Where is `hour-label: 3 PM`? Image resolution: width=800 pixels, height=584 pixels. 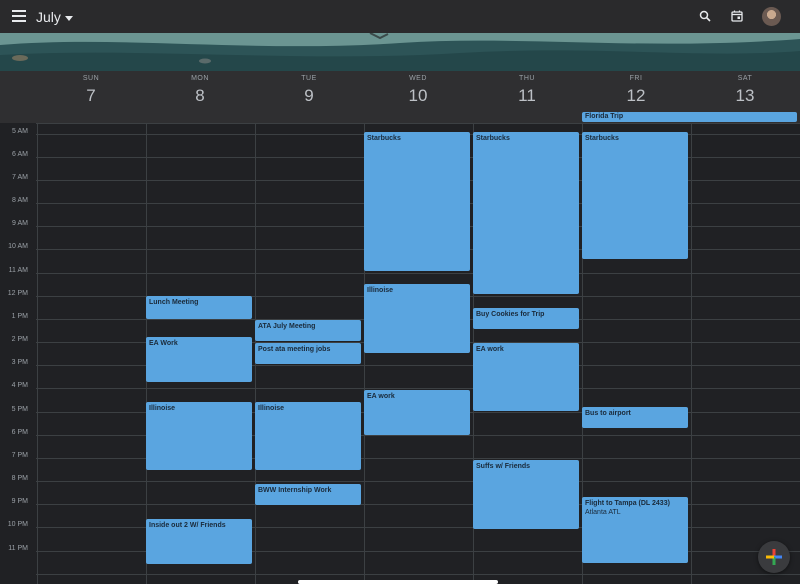 hour-label: 3 PM is located at coordinates (19, 362).